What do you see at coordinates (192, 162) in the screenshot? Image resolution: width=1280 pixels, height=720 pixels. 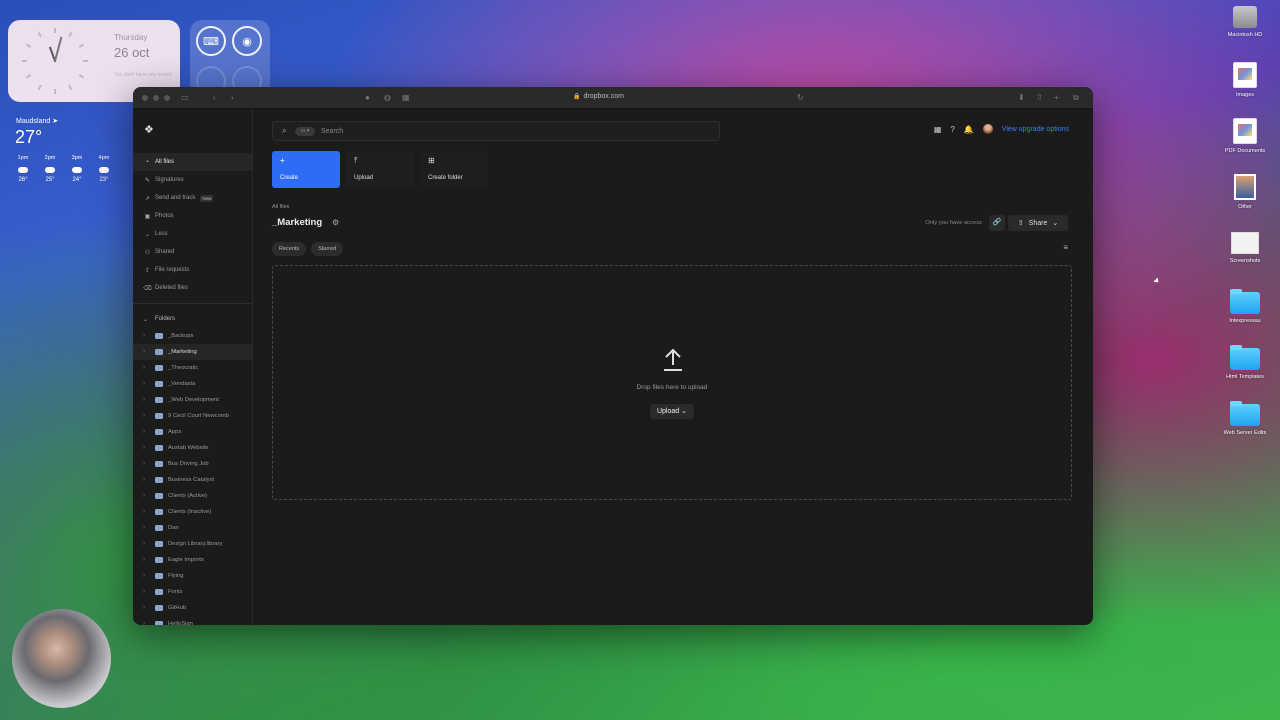 I see `sidebar-item-all-files: ▪ All files` at bounding box center [192, 162].